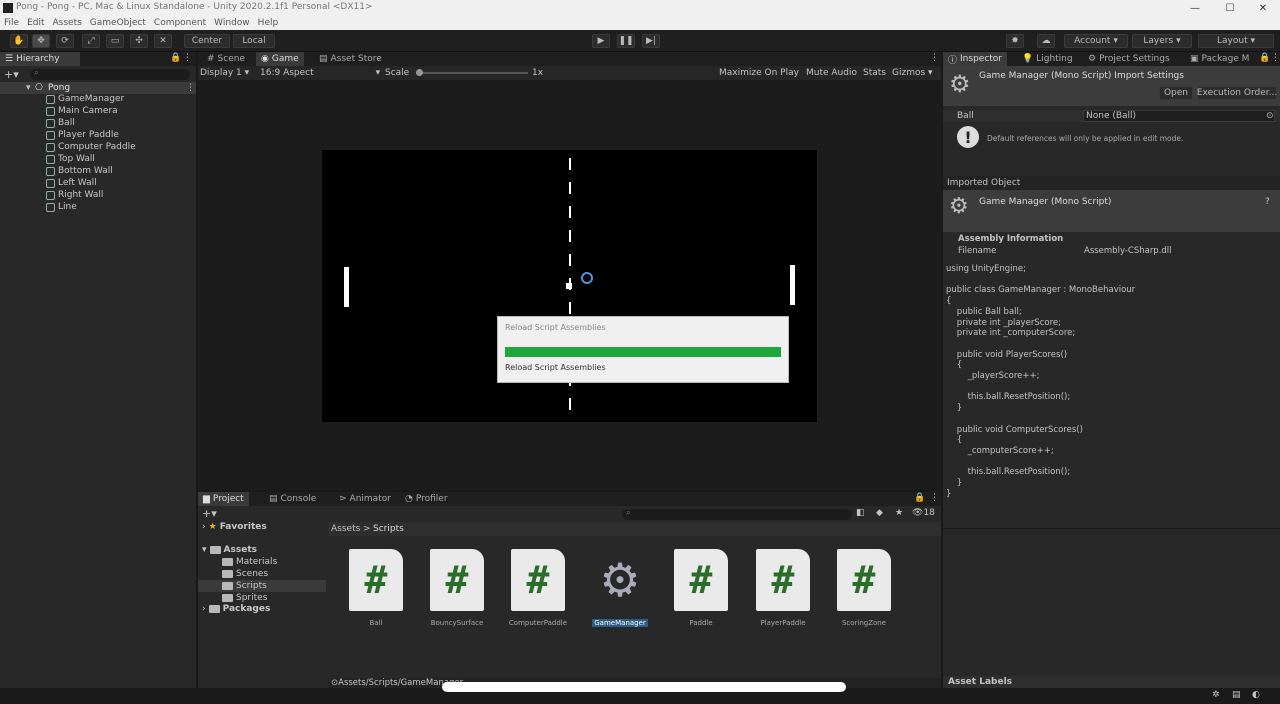  I want to click on hierarchy-item: Bottom Wall, so click(79, 171).